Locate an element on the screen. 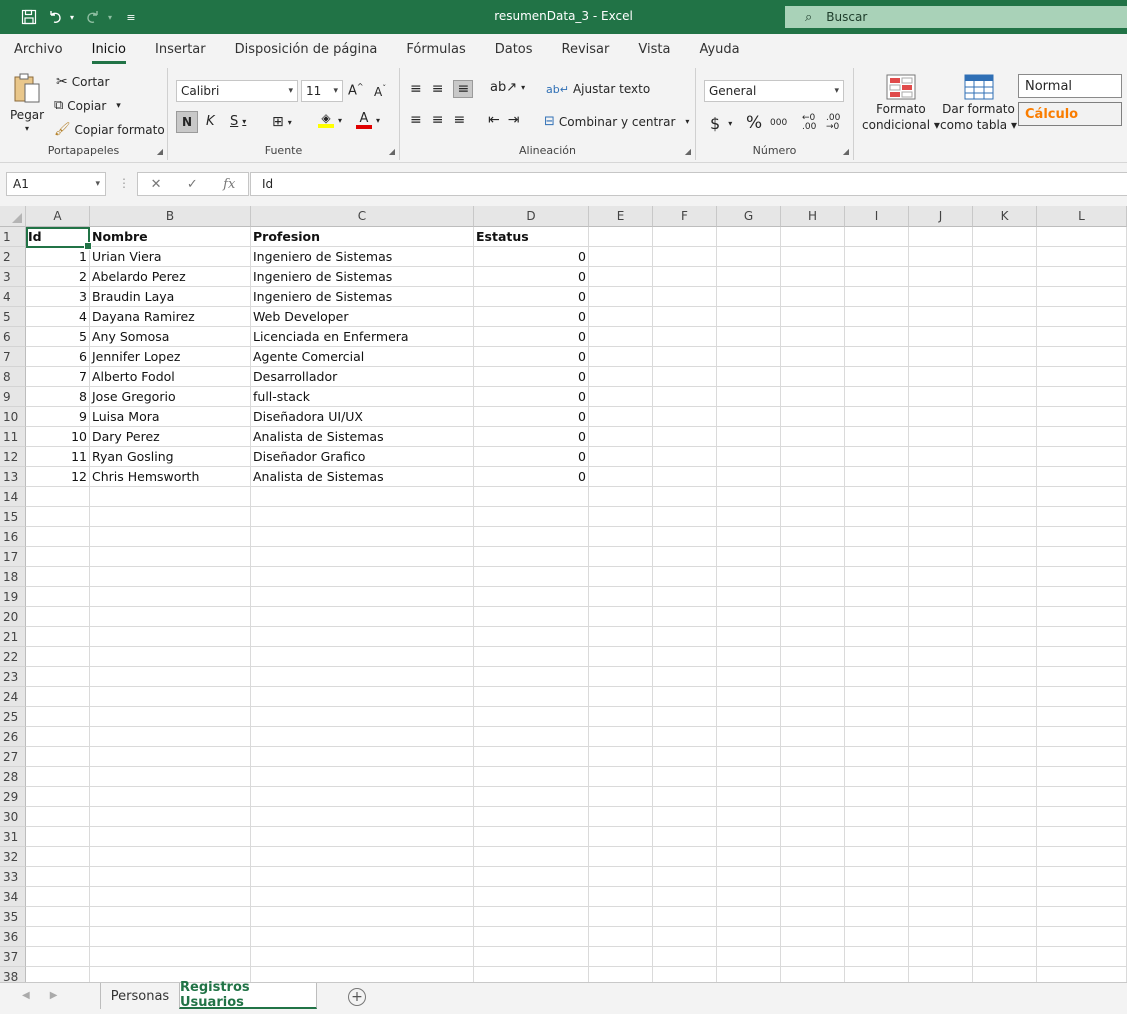 The width and height of the screenshot is (1127, 1014). cell-i31 is located at coordinates (877, 837).